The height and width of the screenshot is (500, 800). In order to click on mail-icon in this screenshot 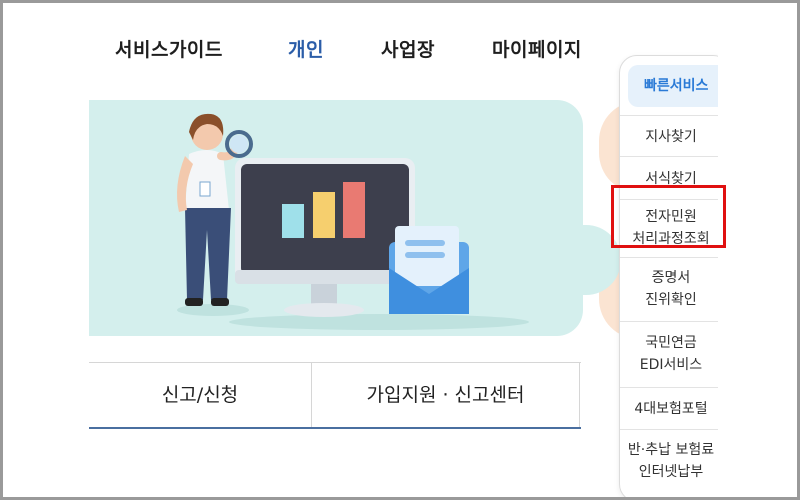, I will do `click(429, 270)`.